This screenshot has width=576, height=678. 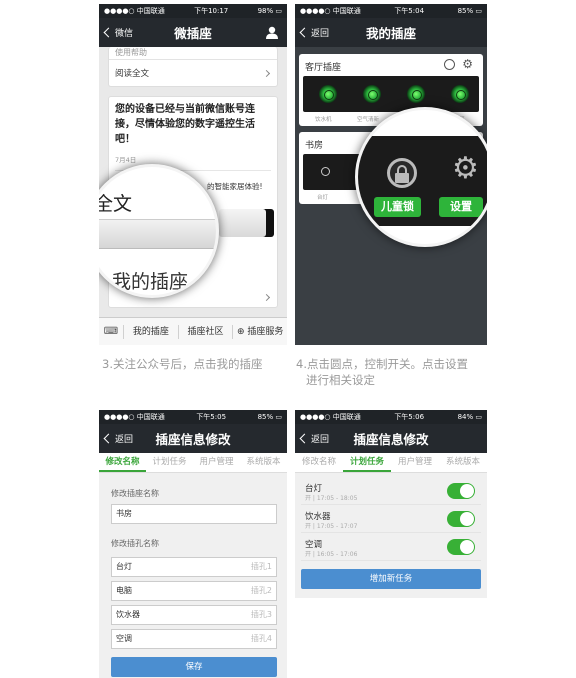 What do you see at coordinates (272, 32) in the screenshot?
I see `user-icon` at bounding box center [272, 32].